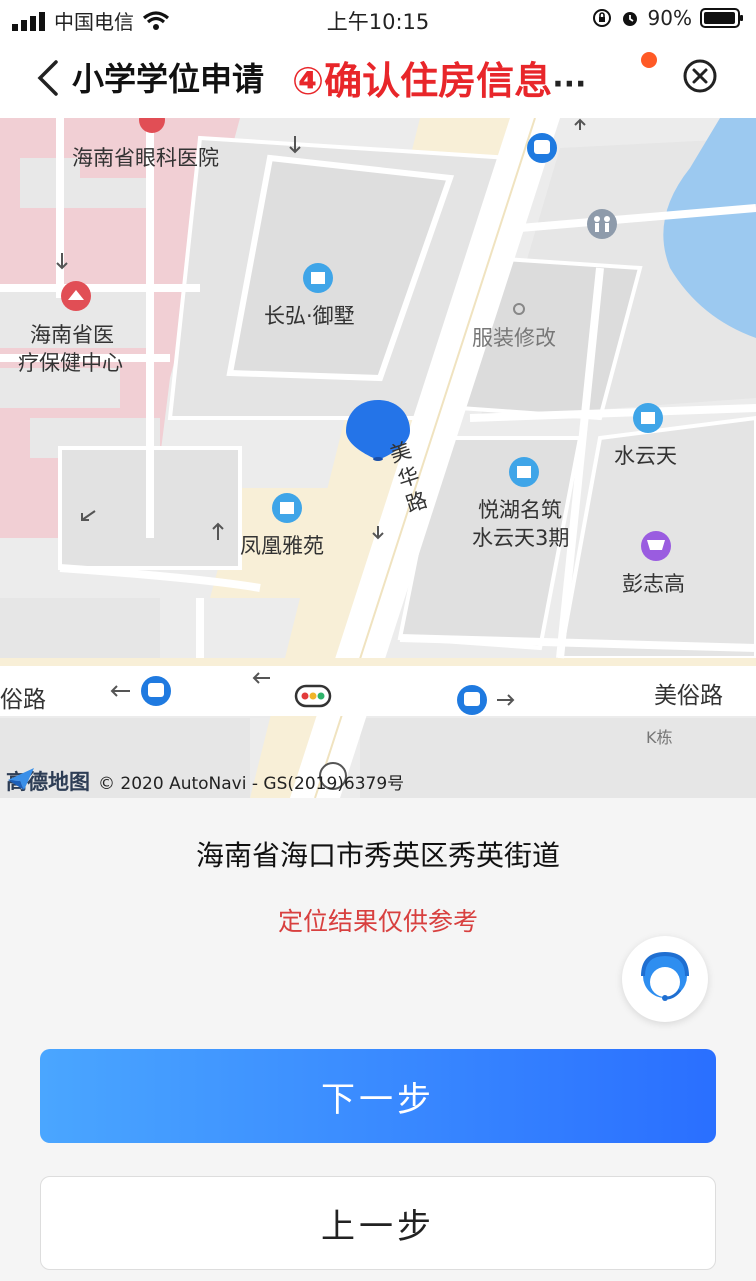  Describe the element at coordinates (72, 335) in the screenshot. I see `map-label-health-center: 海南省医` at that location.